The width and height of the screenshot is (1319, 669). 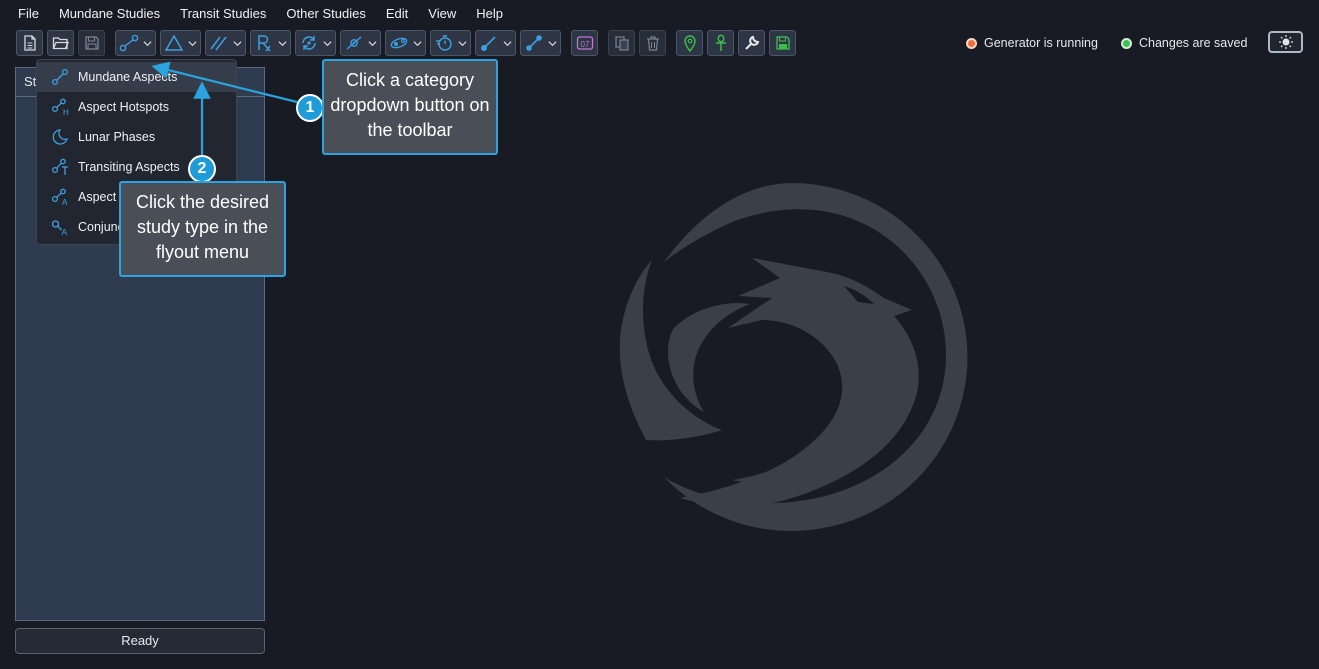 What do you see at coordinates (202, 169) in the screenshot?
I see `step-2-badge: 2` at bounding box center [202, 169].